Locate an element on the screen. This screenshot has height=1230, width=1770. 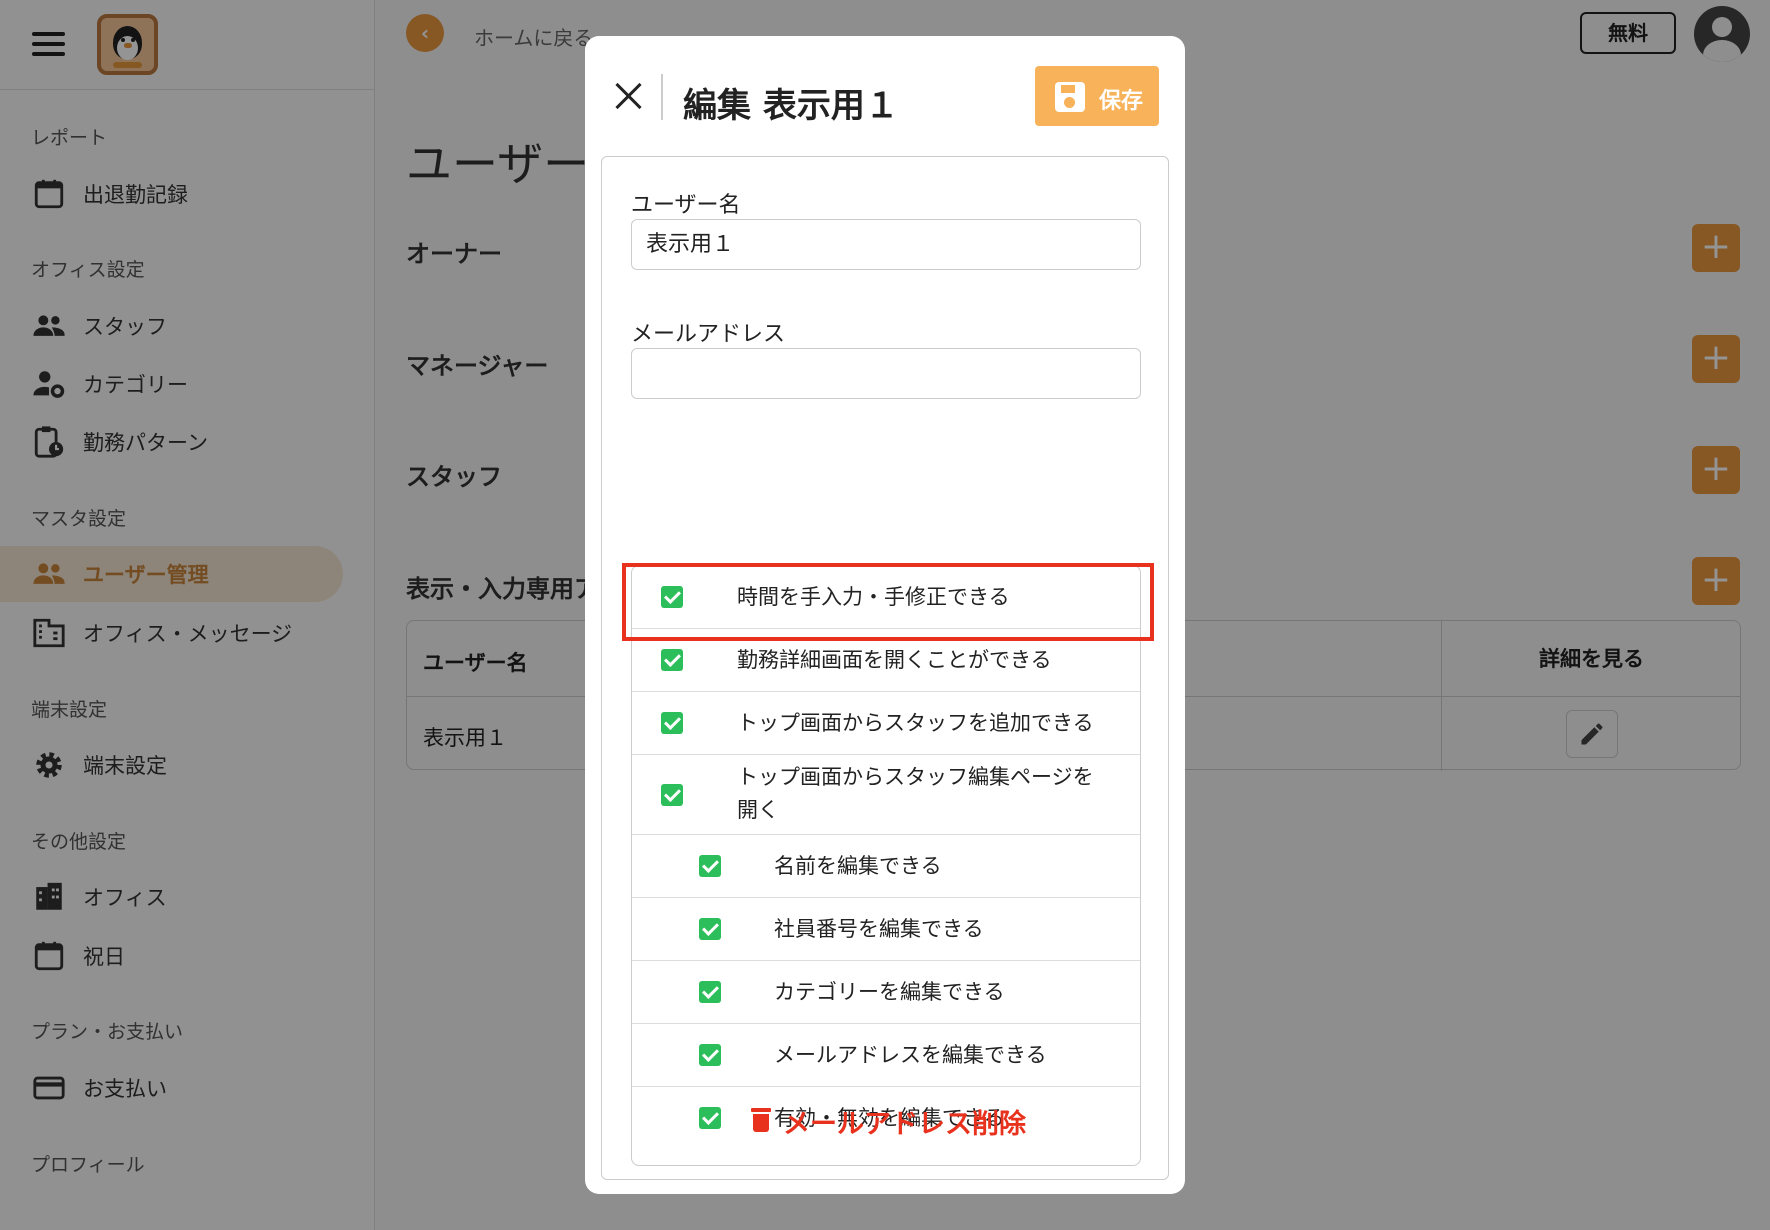
permission-label: 名前を編集できる is located at coordinates (858, 866).